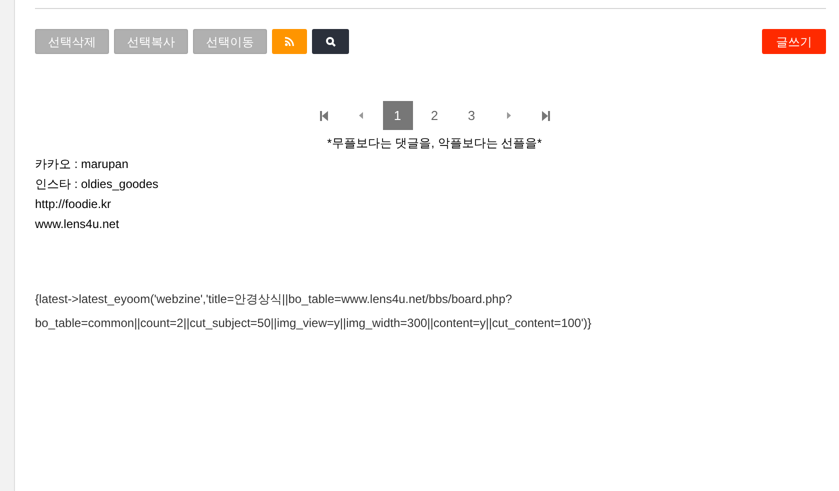  What do you see at coordinates (77, 224) in the screenshot?
I see `contact-text: www.lens4u.net` at bounding box center [77, 224].